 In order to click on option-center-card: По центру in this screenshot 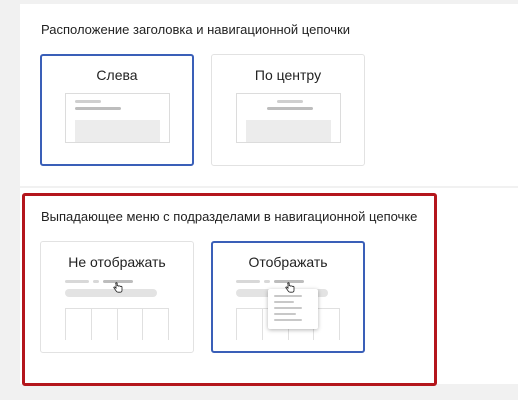, I will do `click(288, 110)`.